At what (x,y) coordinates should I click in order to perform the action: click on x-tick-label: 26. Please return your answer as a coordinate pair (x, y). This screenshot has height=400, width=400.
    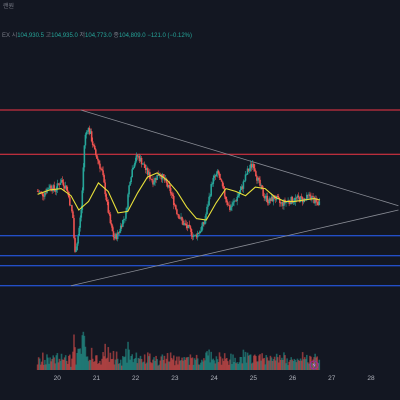
    Looking at the image, I should click on (293, 378).